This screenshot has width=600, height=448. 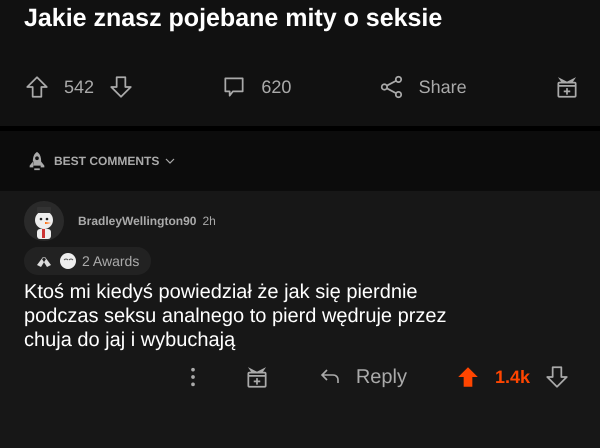 What do you see at coordinates (193, 377) in the screenshot?
I see `more-icon` at bounding box center [193, 377].